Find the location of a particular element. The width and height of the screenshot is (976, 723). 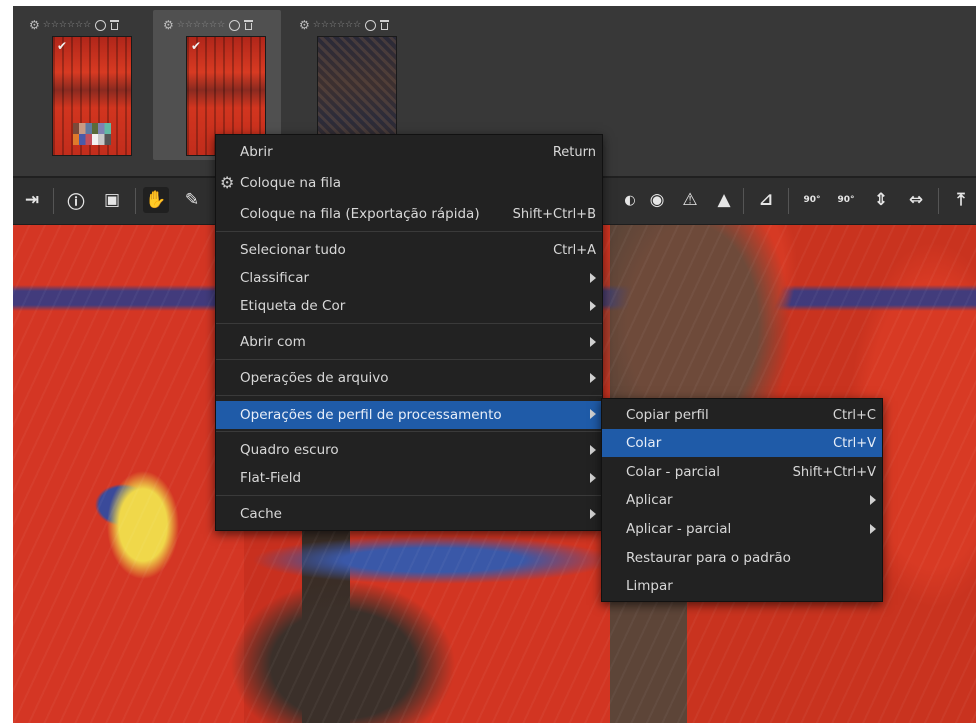

color-picker-icon: ✎ is located at coordinates (192, 200).